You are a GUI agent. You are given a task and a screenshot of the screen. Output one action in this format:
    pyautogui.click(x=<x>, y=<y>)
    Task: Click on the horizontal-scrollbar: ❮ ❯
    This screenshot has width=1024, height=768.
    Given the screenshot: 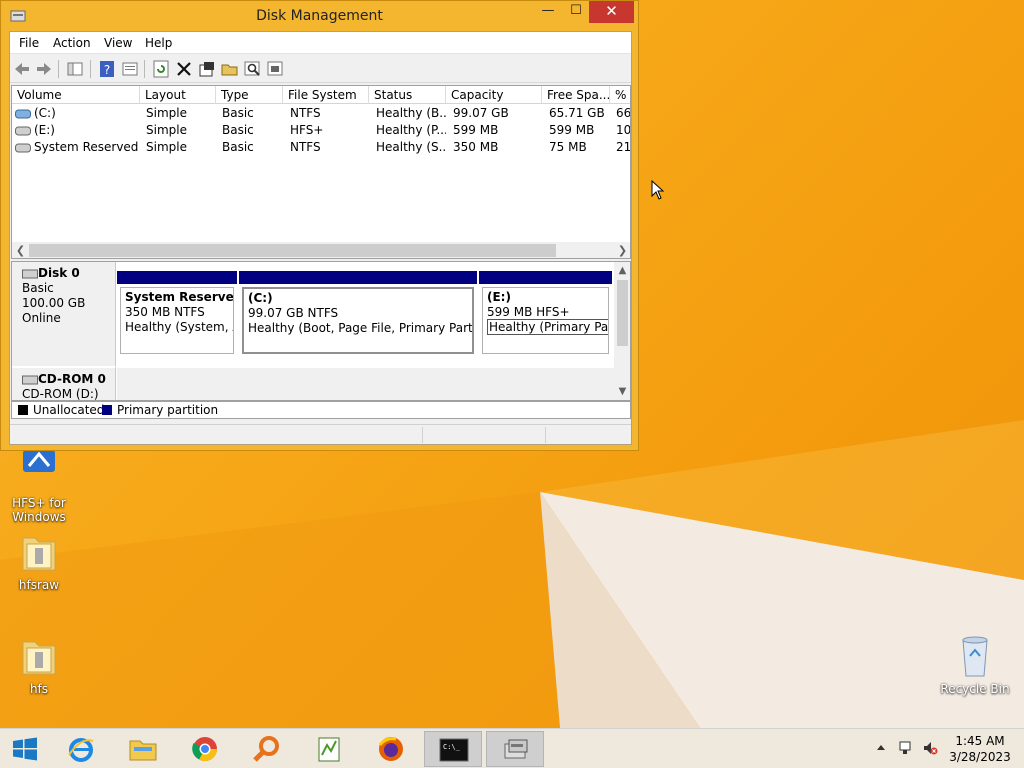 What is the action you would take?
    pyautogui.click(x=321, y=250)
    